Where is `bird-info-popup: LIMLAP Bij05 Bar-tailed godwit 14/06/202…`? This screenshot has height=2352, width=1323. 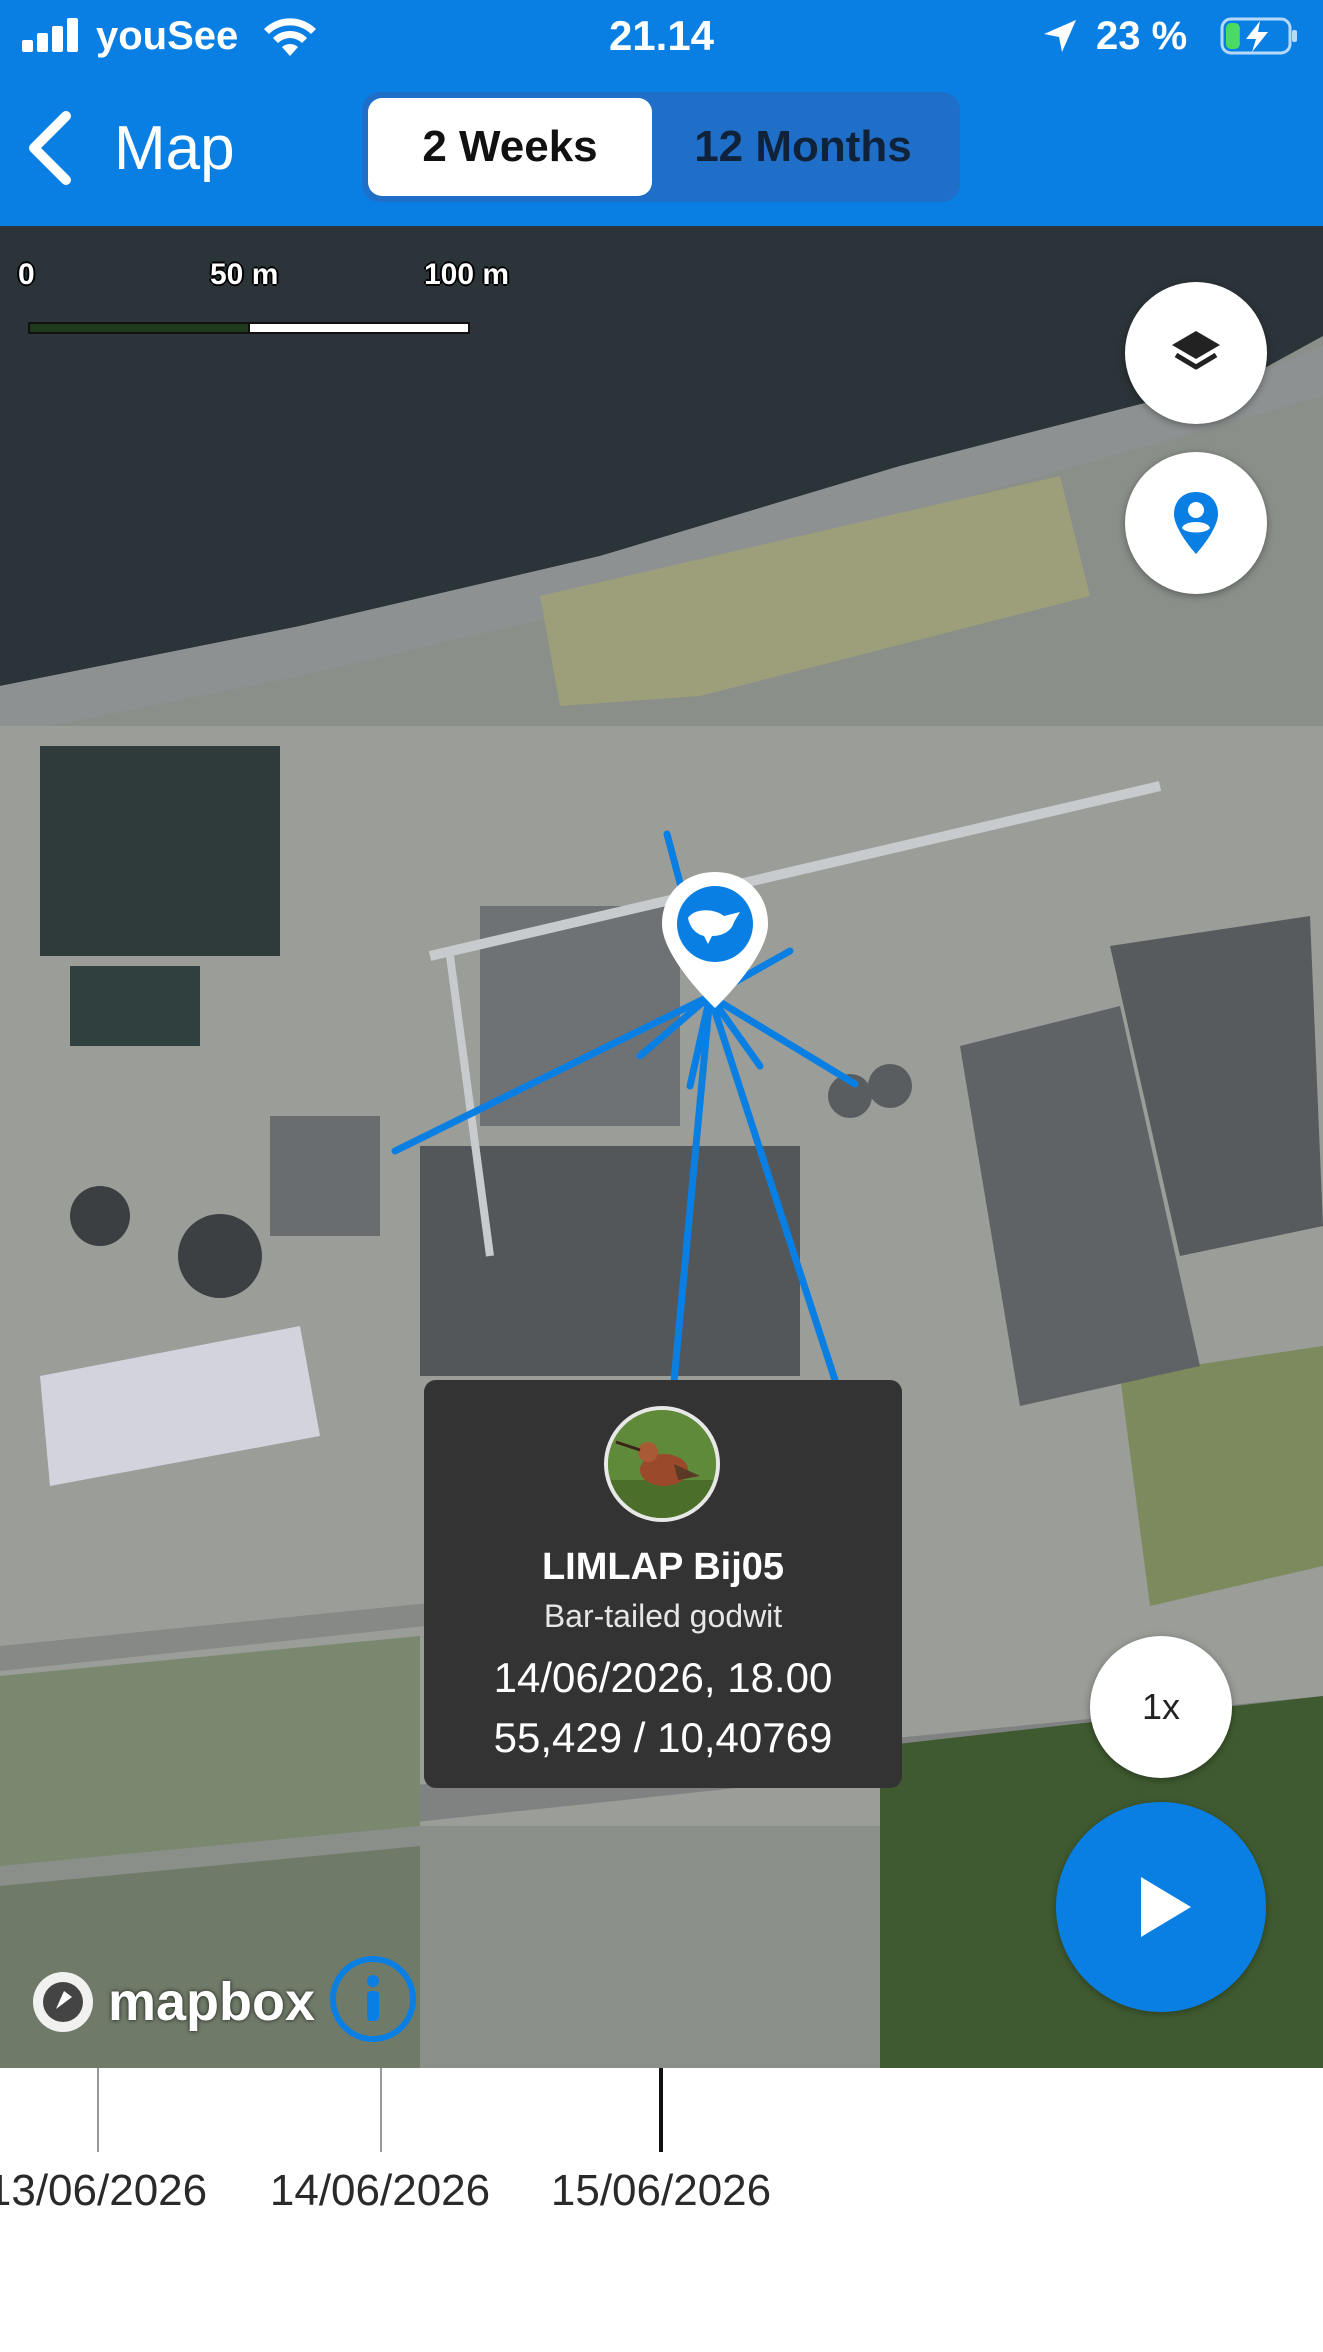 bird-info-popup: LIMLAP Bij05 Bar-tailed godwit 14/06/202… is located at coordinates (663, 1584).